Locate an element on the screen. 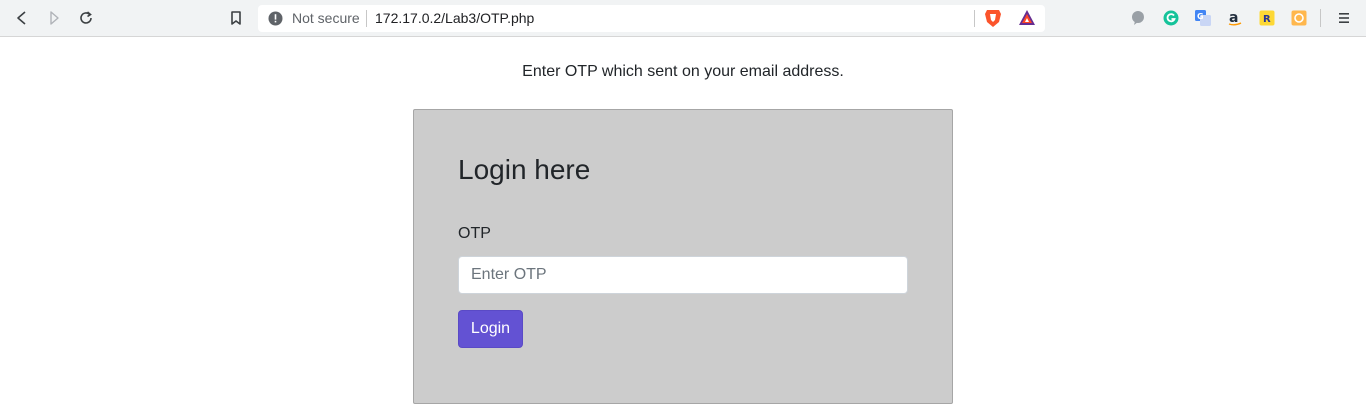 This screenshot has width=1366, height=411. otp-label: OTP is located at coordinates (474, 233).